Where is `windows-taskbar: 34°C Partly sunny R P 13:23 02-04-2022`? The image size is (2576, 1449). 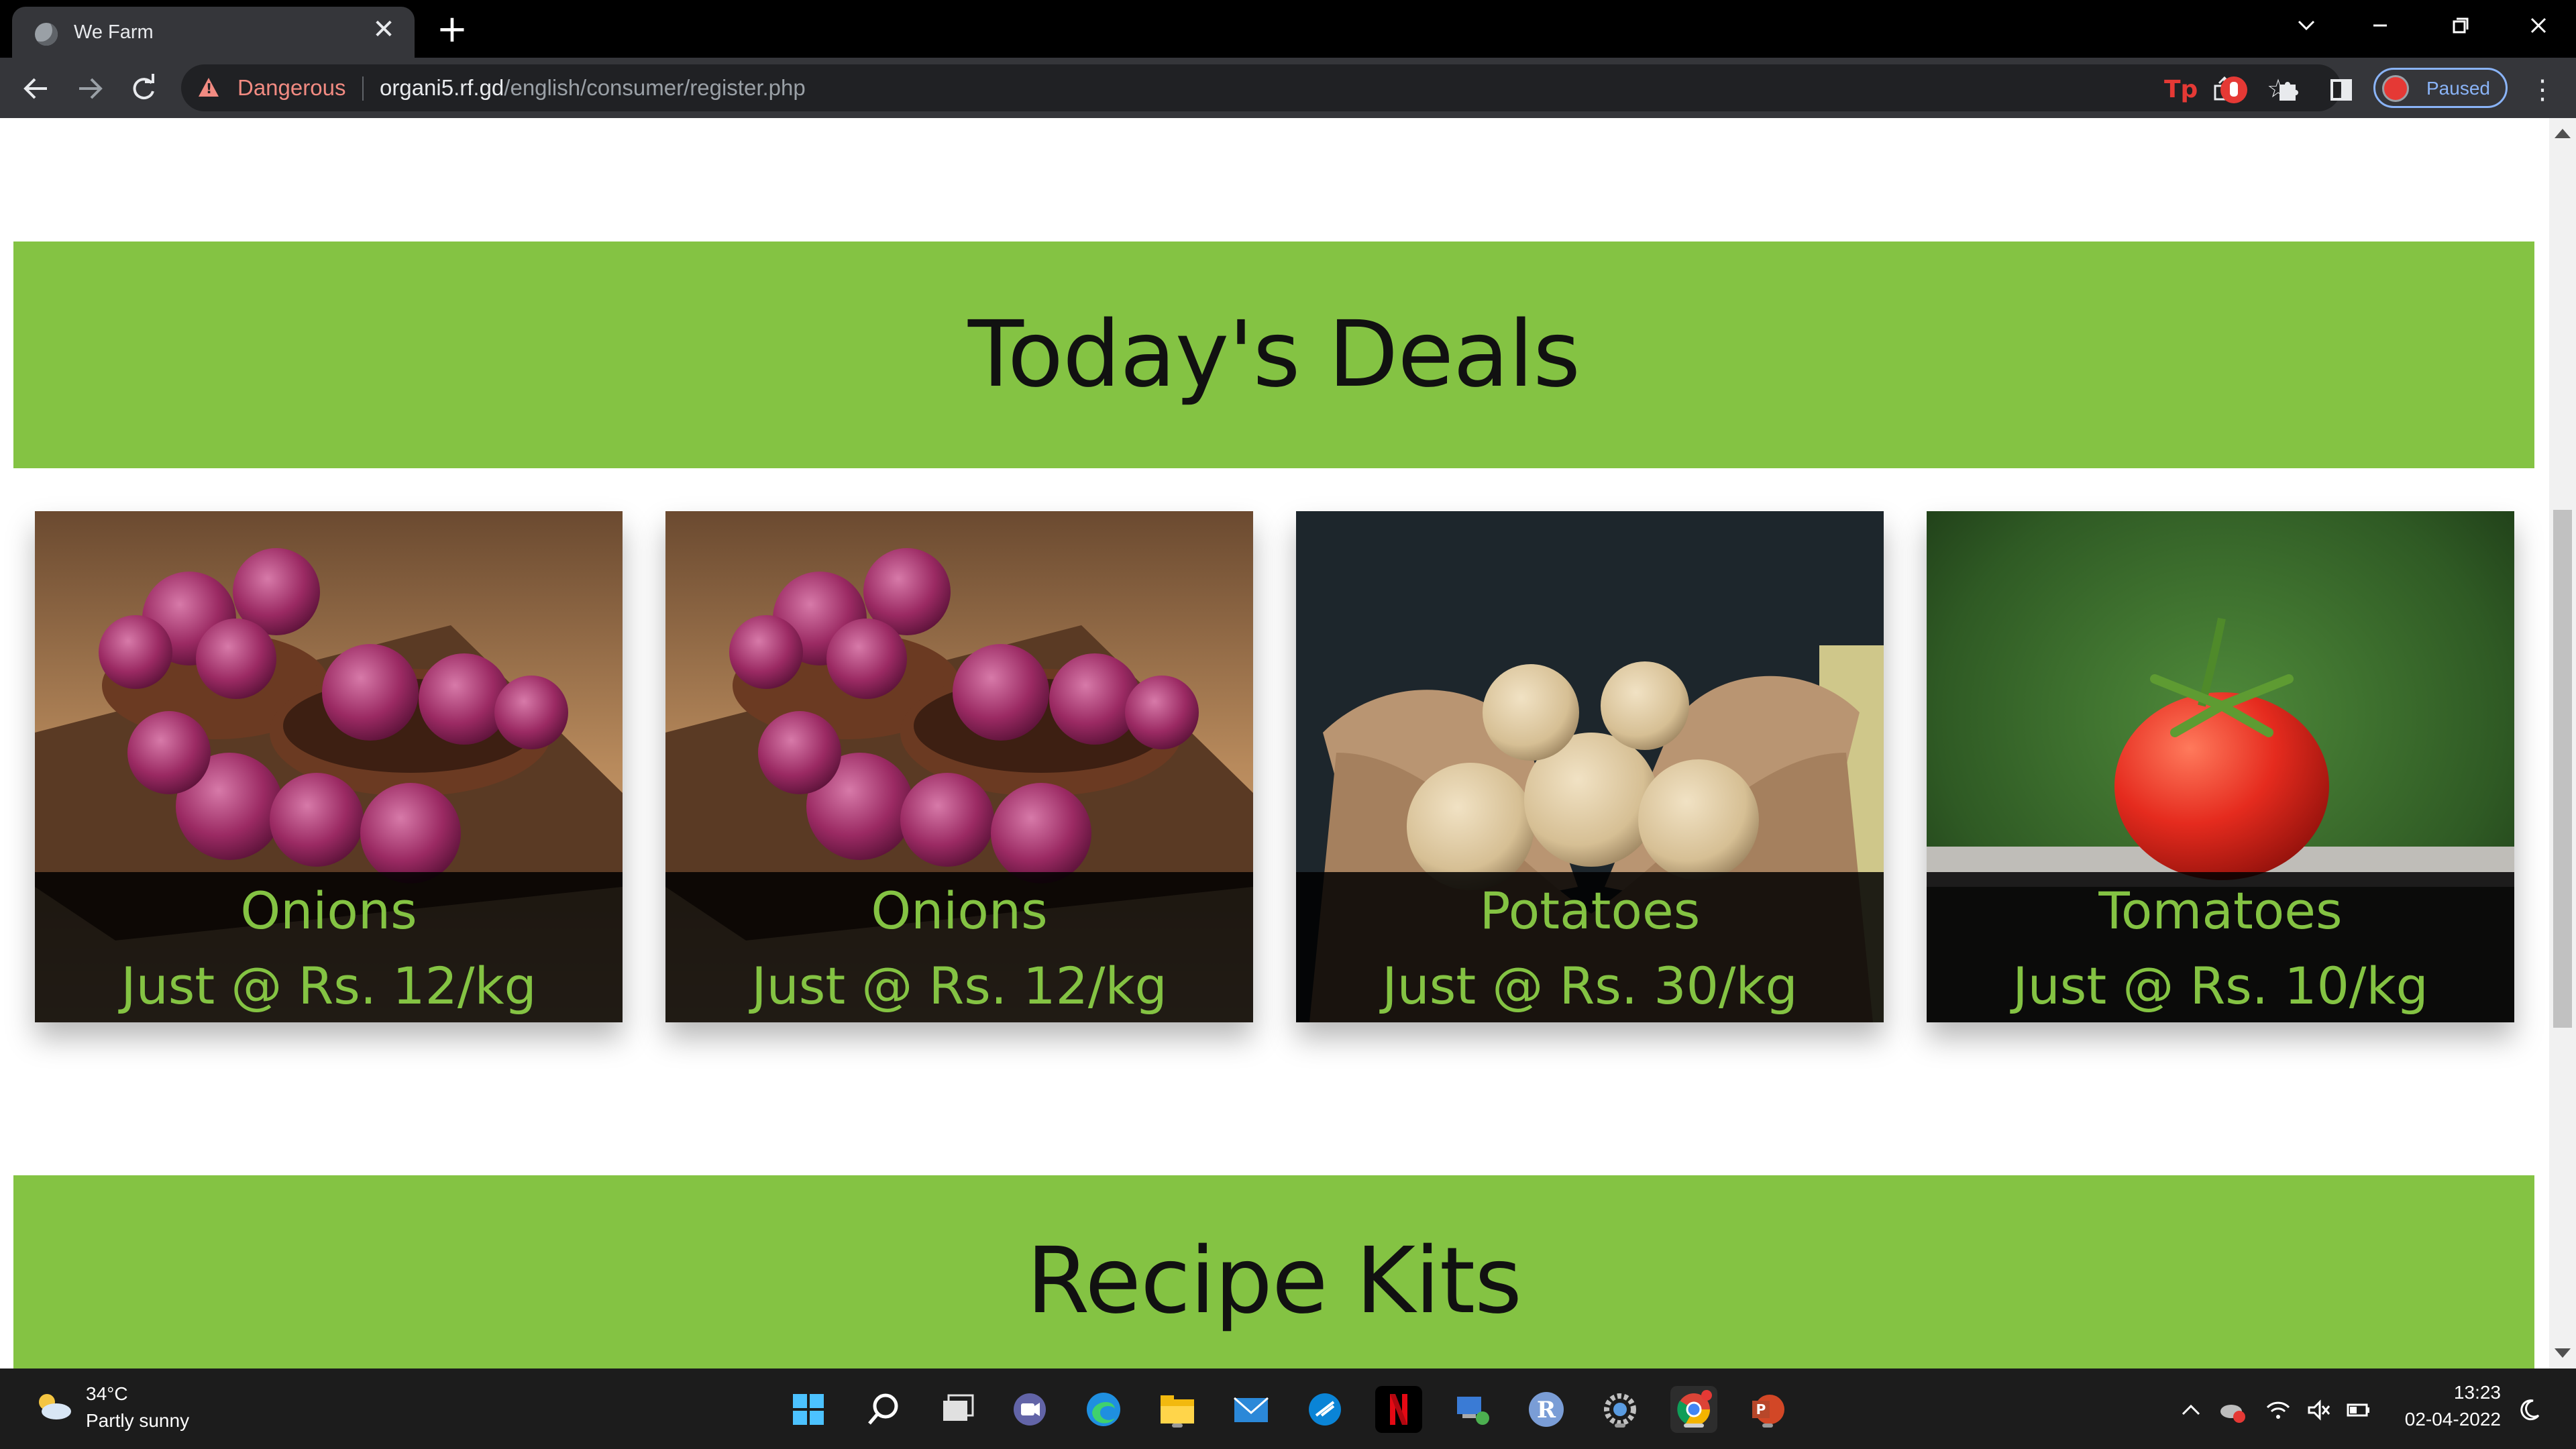 windows-taskbar: 34°C Partly sunny R P 13:23 02-04-2022 is located at coordinates (1288, 1408).